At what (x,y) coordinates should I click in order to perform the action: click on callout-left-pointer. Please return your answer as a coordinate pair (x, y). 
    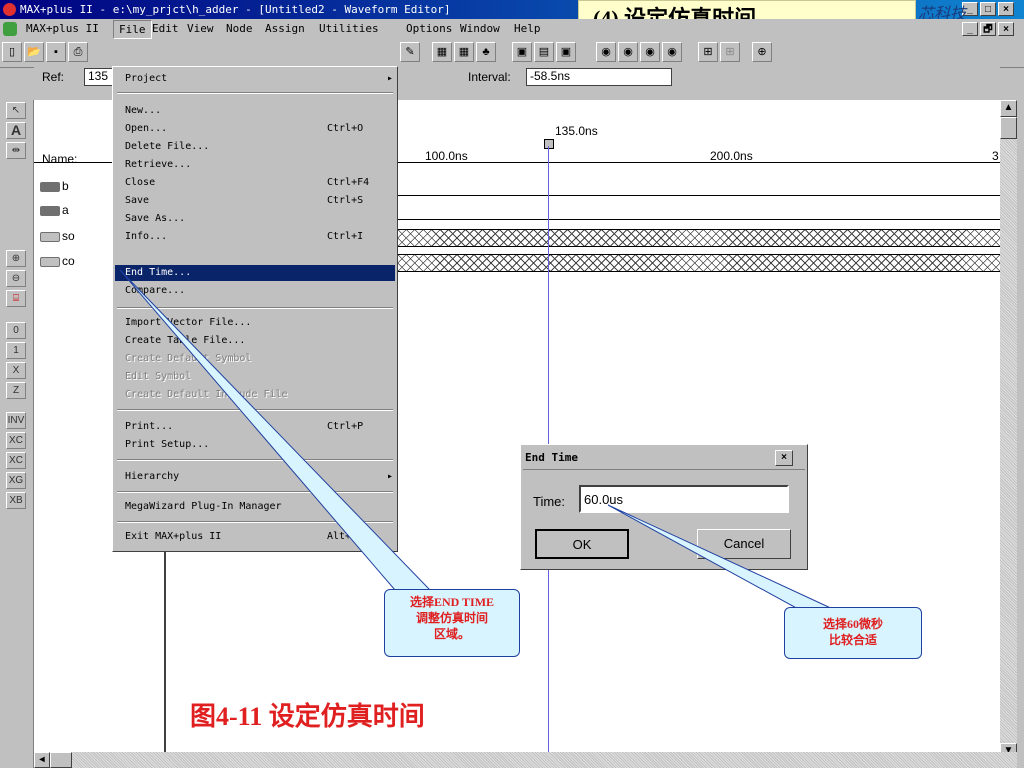
    Looking at the image, I should click on (275, 430).